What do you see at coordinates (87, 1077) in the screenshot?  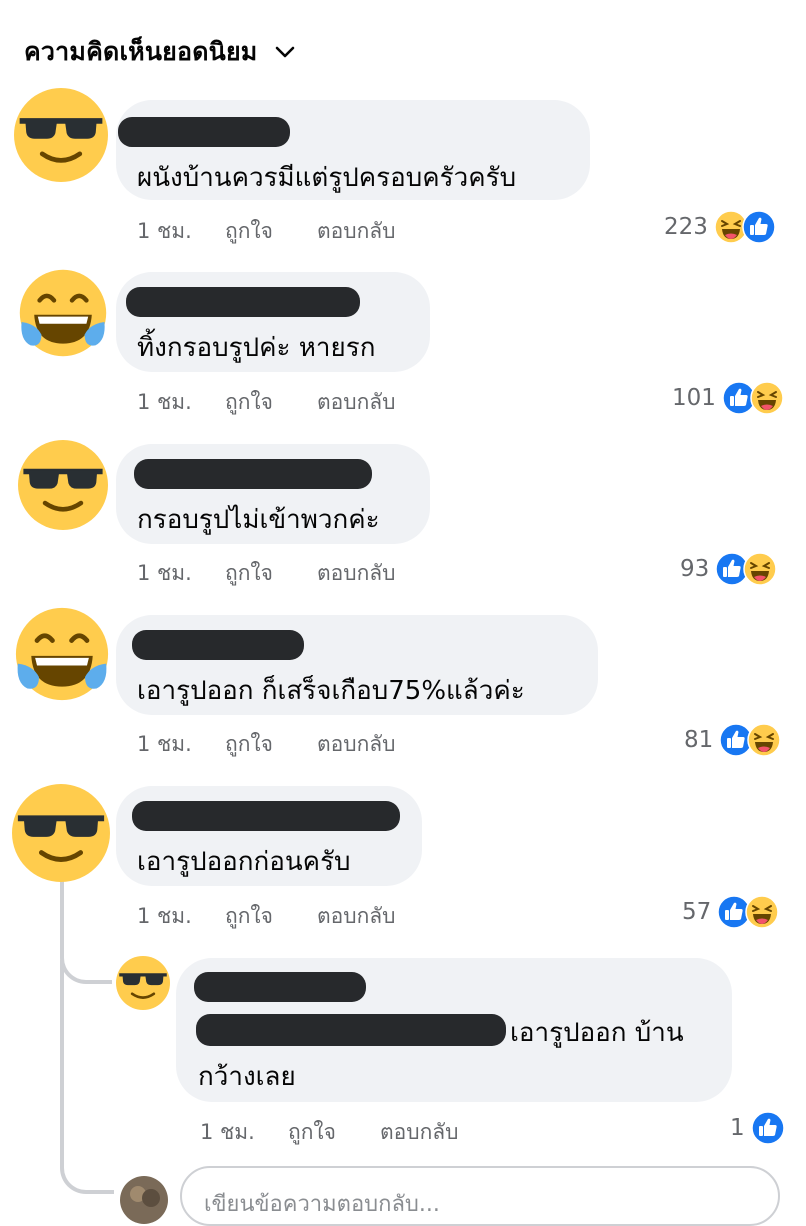 I see `reply-thread-line` at bounding box center [87, 1077].